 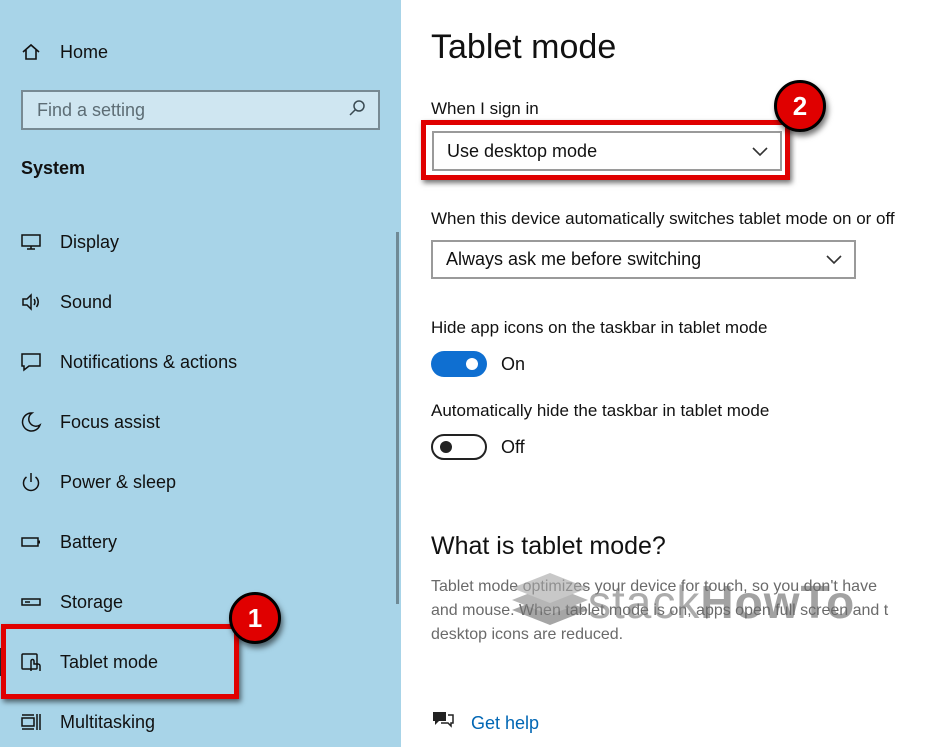 I want to click on sidebar-item-label: Multitasking, so click(x=108, y=721).